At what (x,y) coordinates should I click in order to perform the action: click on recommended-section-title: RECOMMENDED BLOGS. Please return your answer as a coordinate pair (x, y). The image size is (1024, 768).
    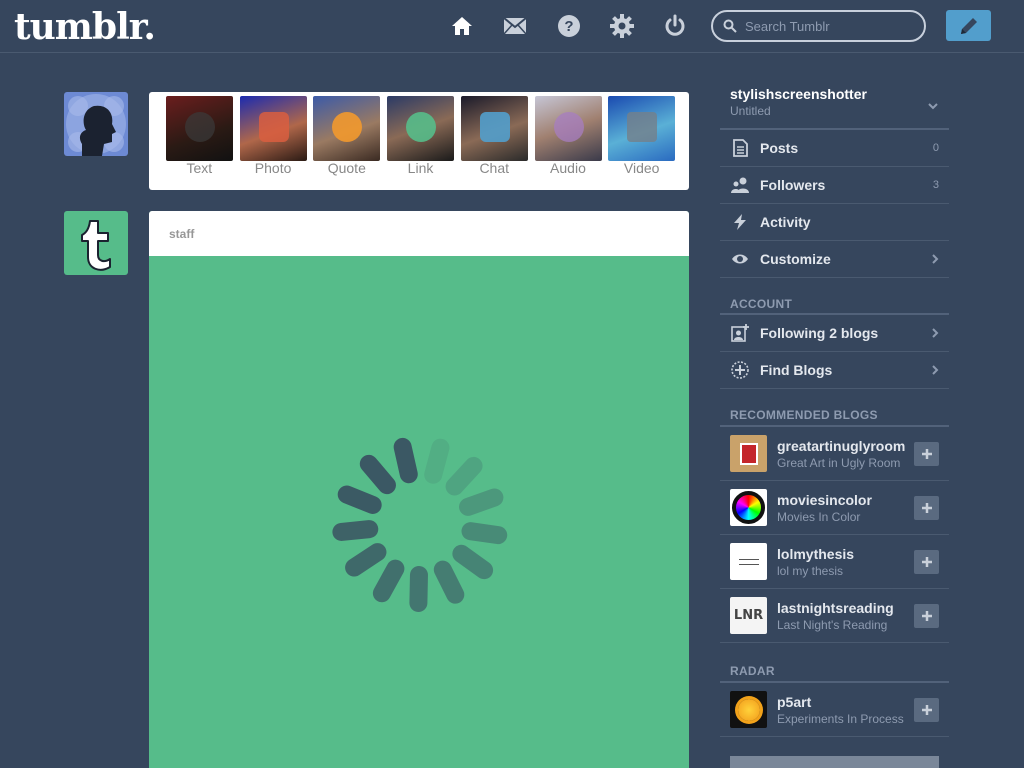
    Looking at the image, I should click on (834, 408).